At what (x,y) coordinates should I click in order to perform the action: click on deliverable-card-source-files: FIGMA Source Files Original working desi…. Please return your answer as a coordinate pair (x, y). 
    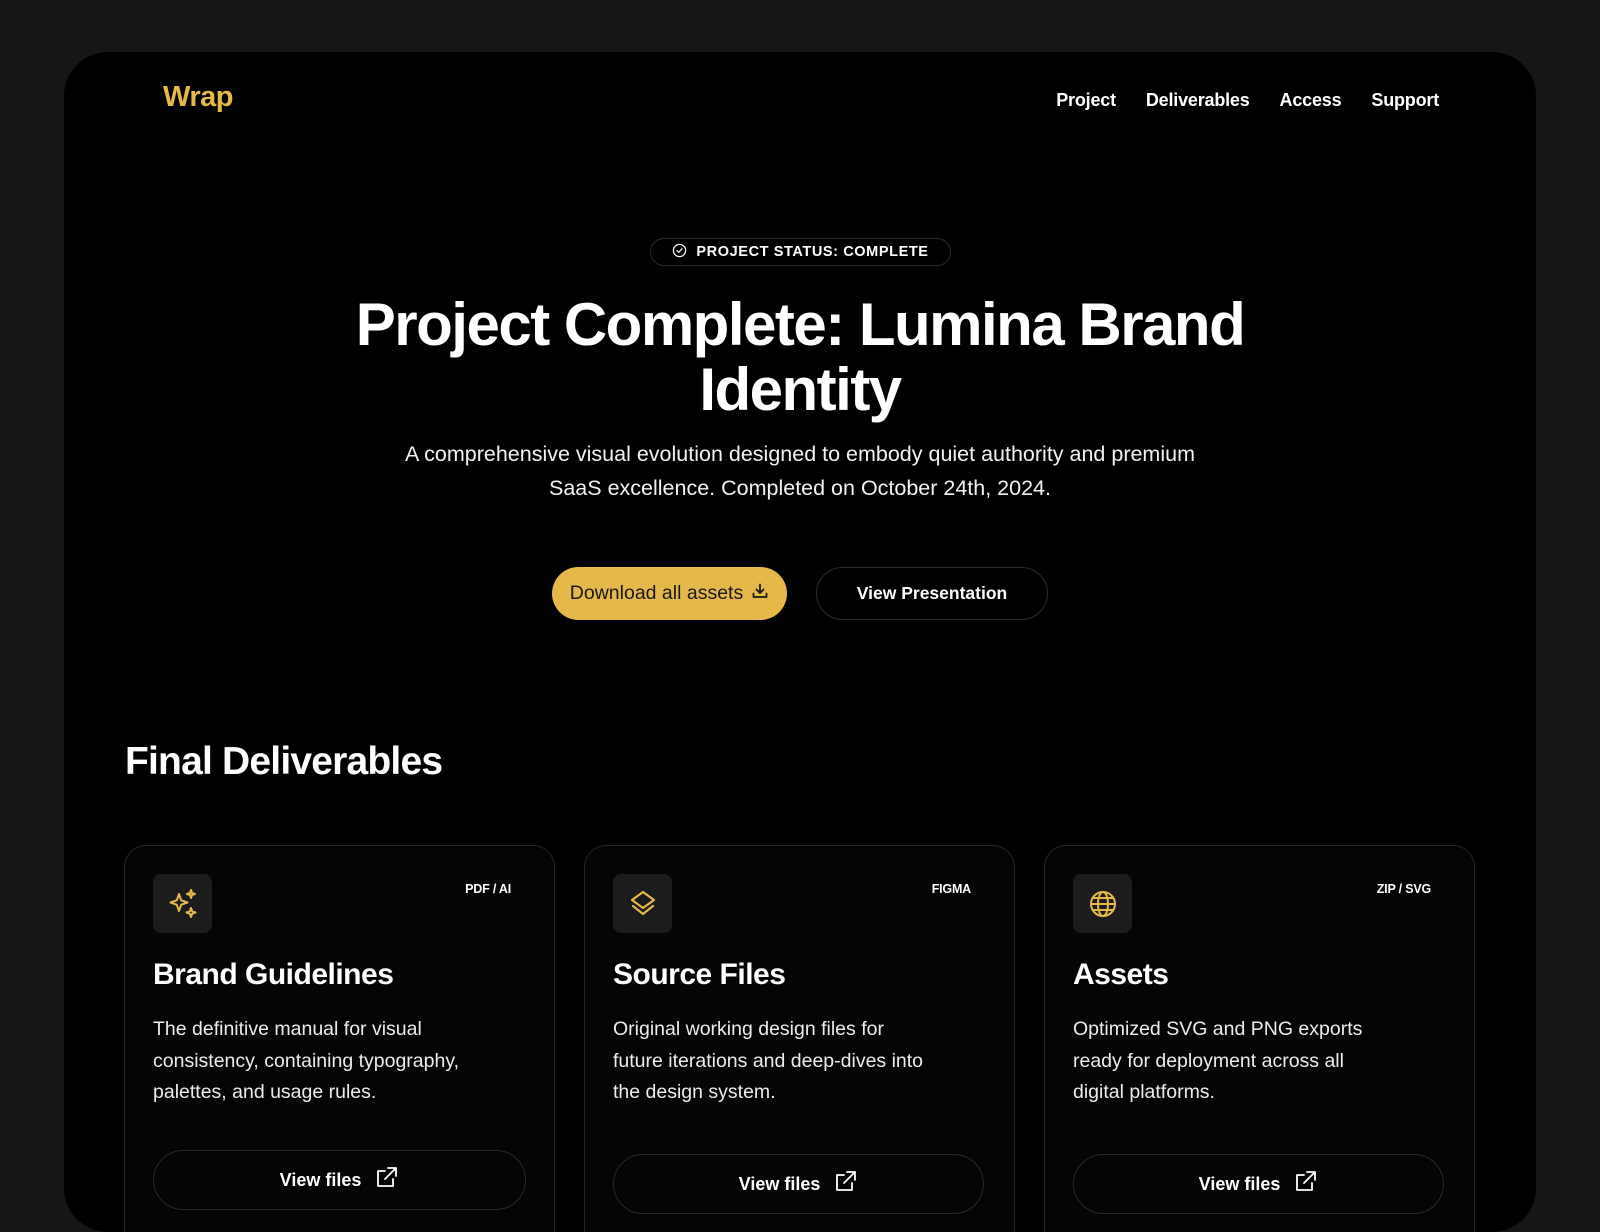
    Looking at the image, I should click on (799, 1038).